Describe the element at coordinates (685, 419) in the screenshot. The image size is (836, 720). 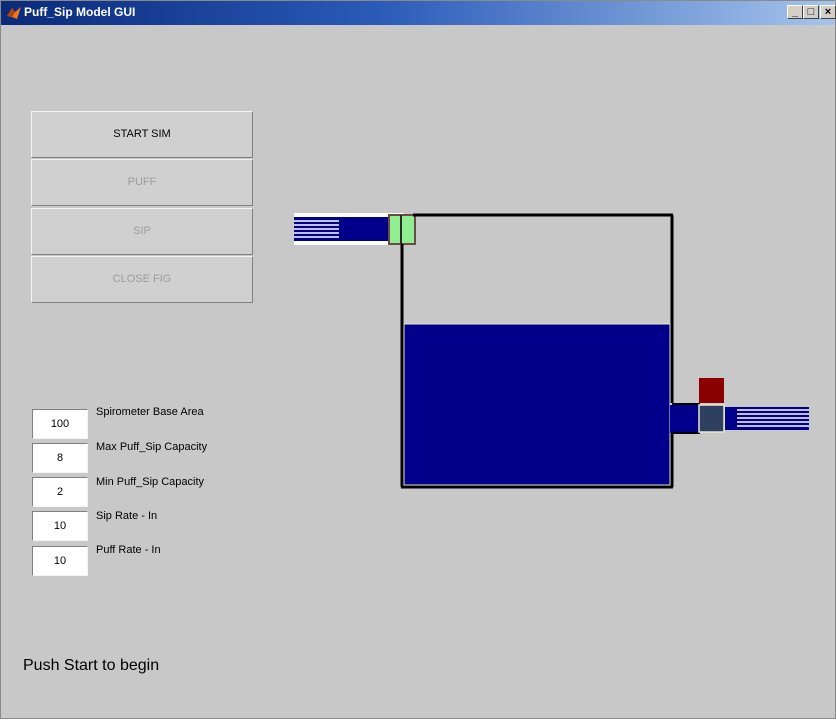
I see `outlet-neck-fluid` at that location.